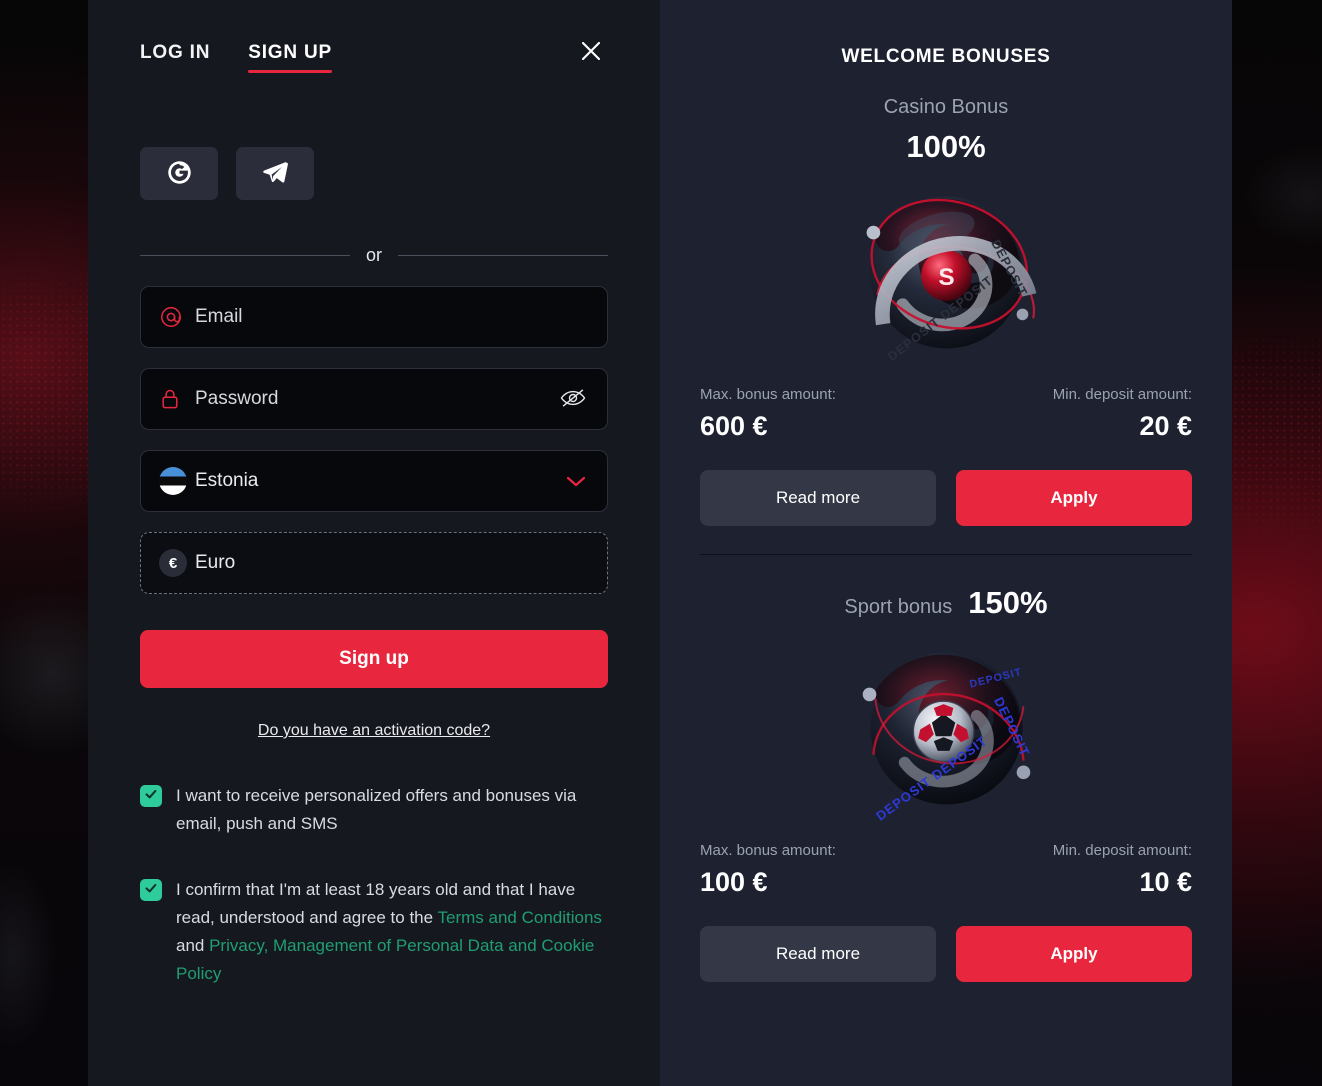 The width and height of the screenshot is (1322, 1086). I want to click on telegram-icon, so click(275, 173).